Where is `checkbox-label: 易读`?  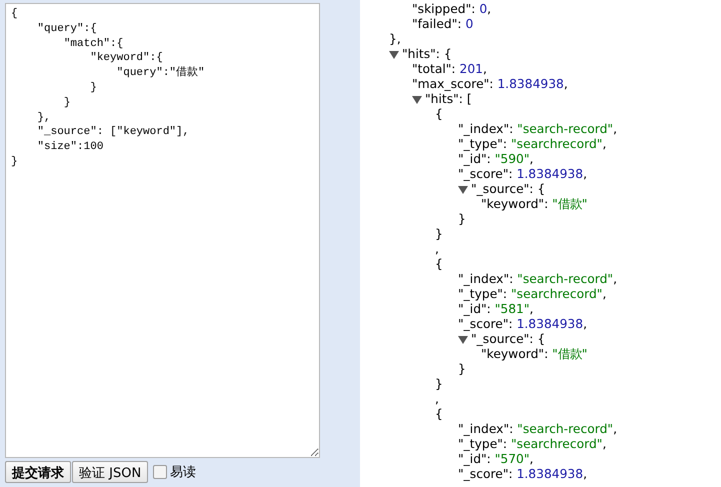 checkbox-label: 易读 is located at coordinates (183, 472).